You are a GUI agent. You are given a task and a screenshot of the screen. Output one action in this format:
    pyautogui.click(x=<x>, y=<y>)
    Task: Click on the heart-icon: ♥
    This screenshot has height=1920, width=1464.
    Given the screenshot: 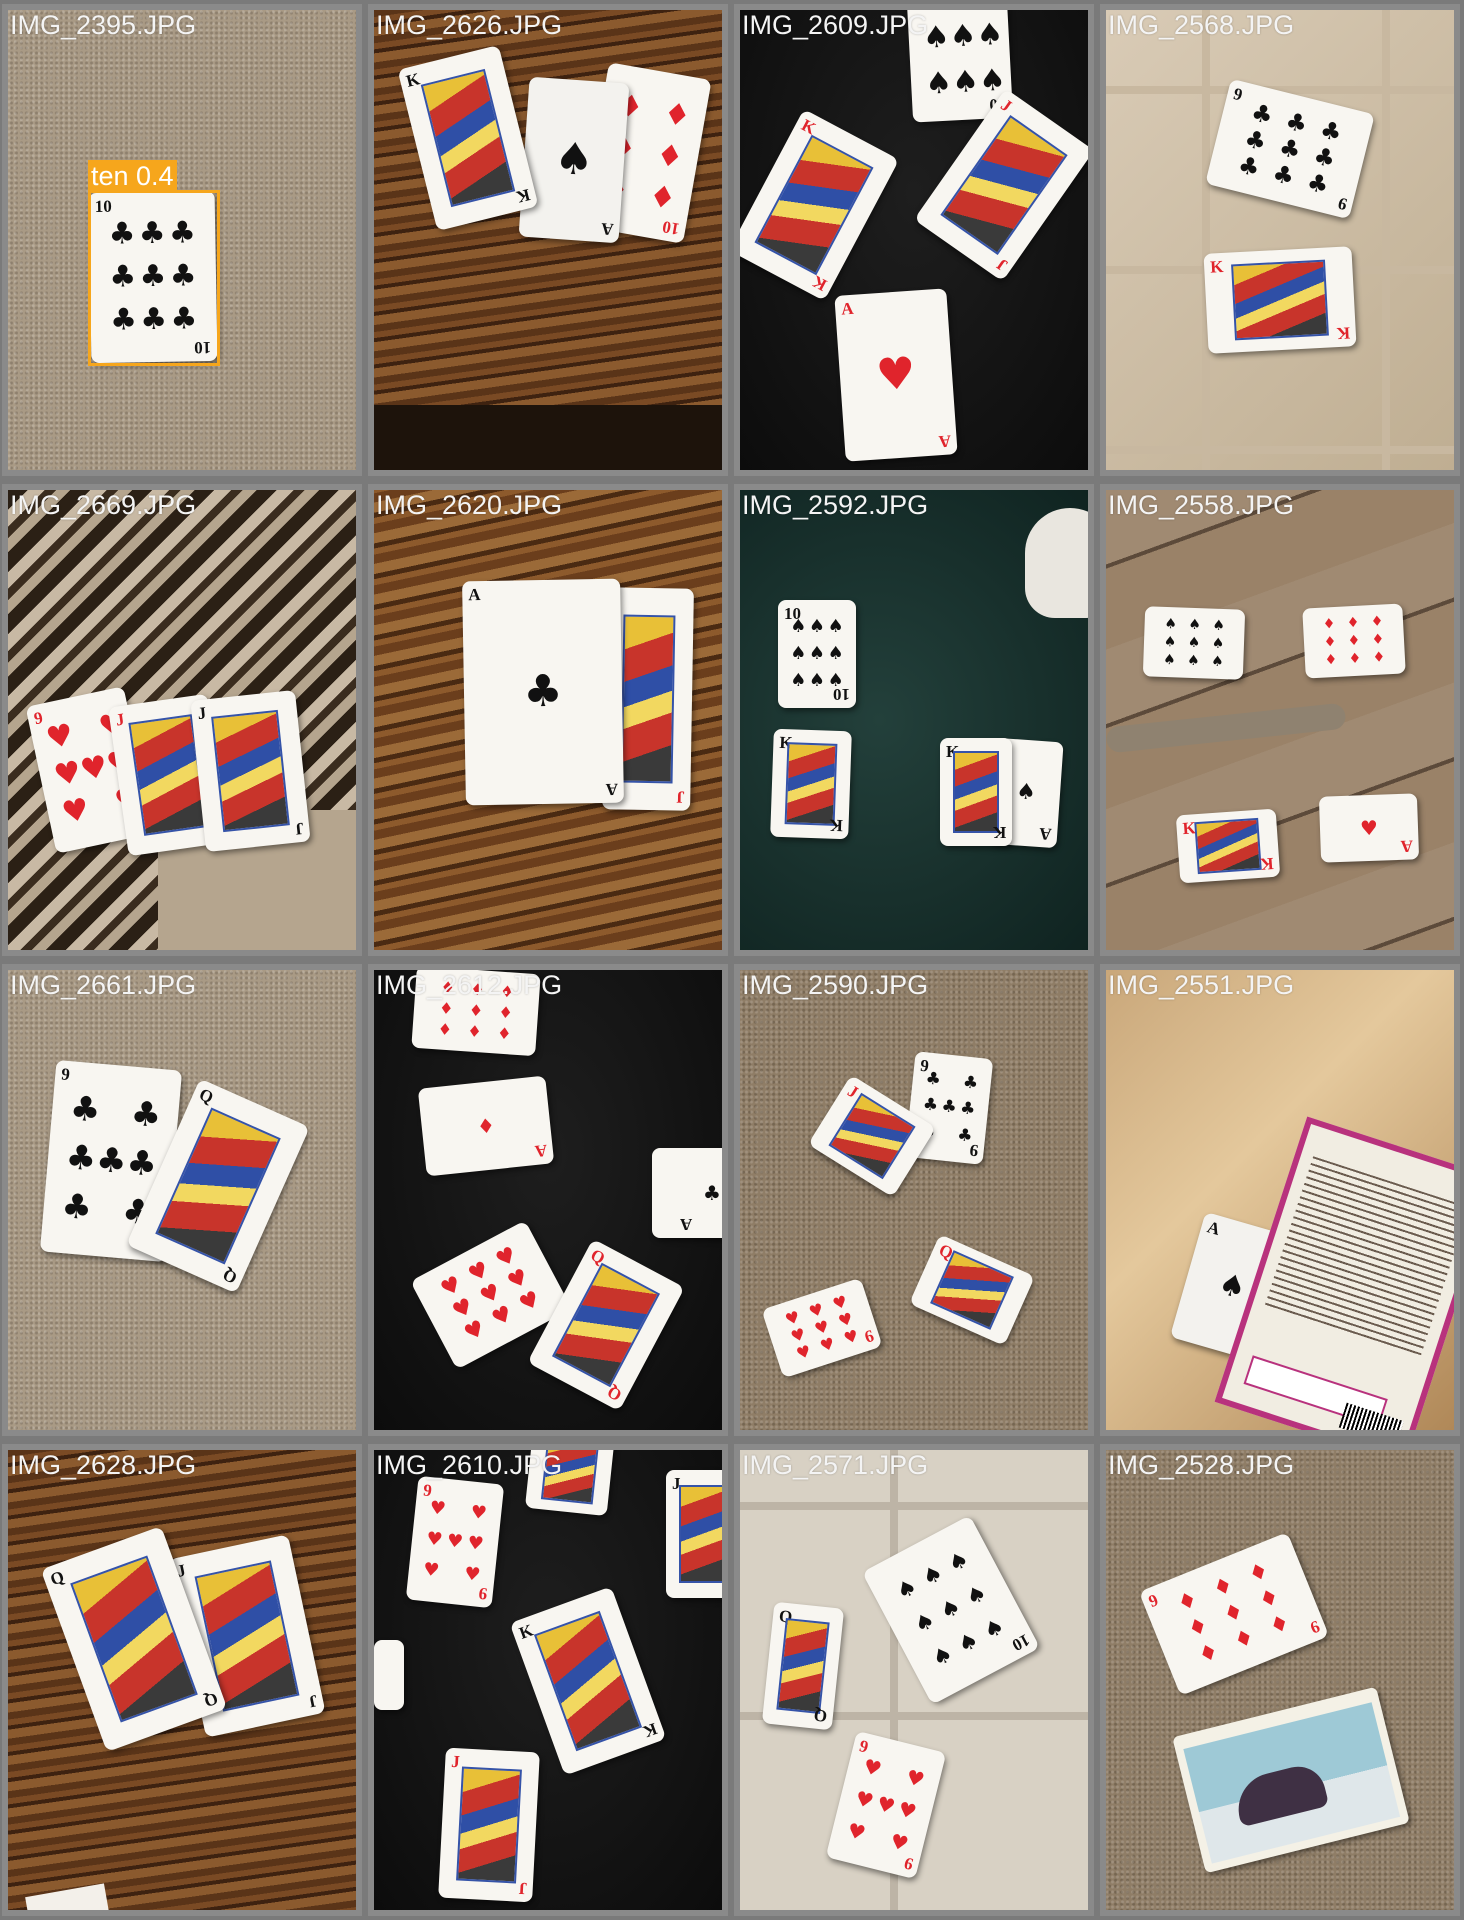 What is the action you would take?
    pyautogui.click(x=1369, y=828)
    